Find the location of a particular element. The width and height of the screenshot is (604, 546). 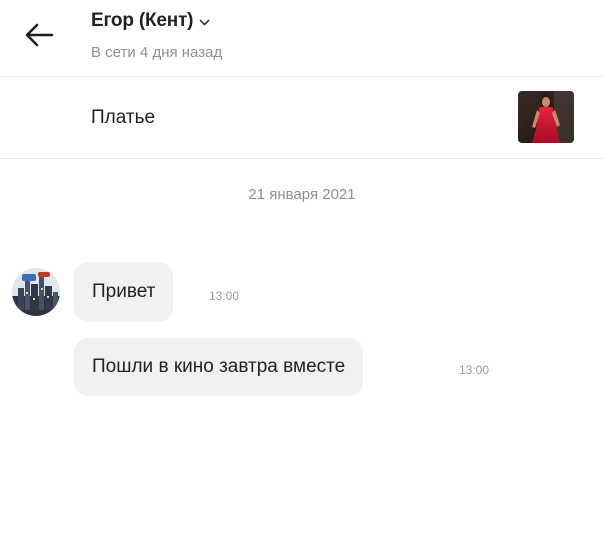

dress-photo is located at coordinates (546, 117).